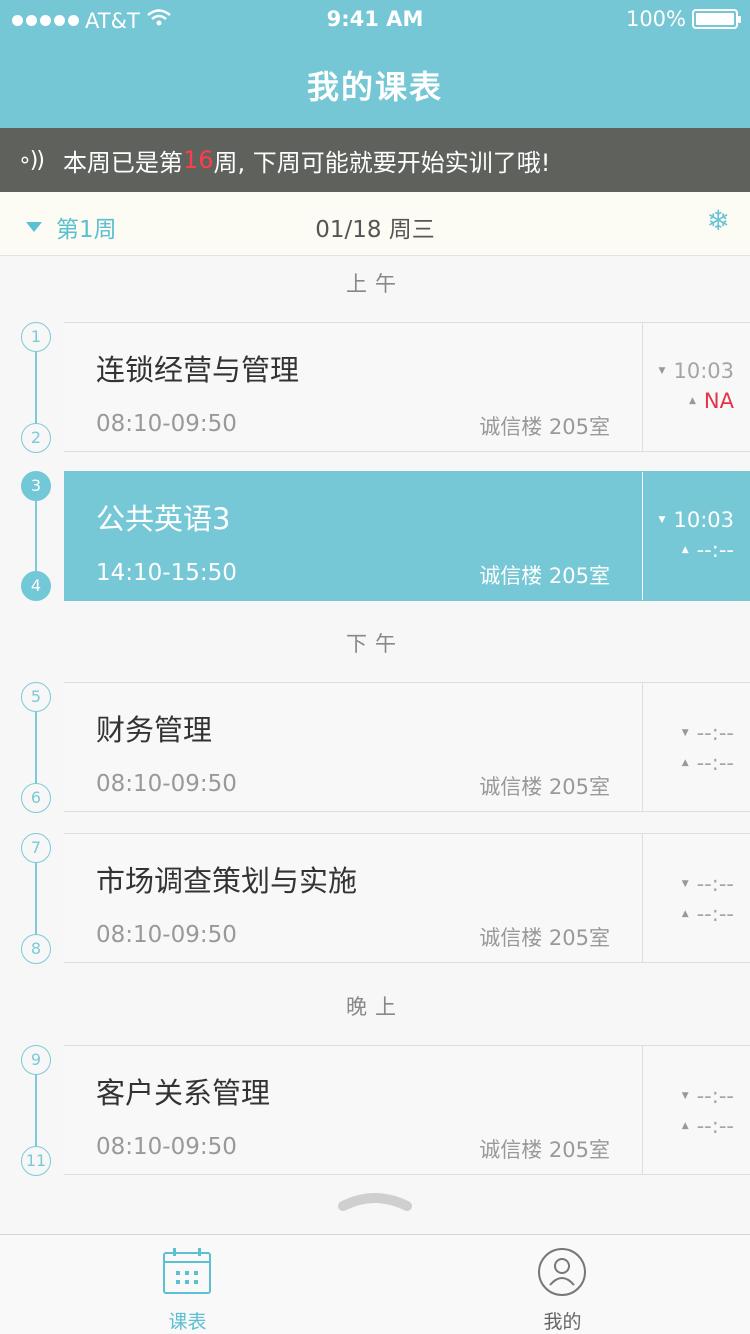  What do you see at coordinates (407, 536) in the screenshot?
I see `course-card-current: 公共英语3 14:10-15:50 诚信楼 205室 ▼ 10:03 ▲ --:--` at bounding box center [407, 536].